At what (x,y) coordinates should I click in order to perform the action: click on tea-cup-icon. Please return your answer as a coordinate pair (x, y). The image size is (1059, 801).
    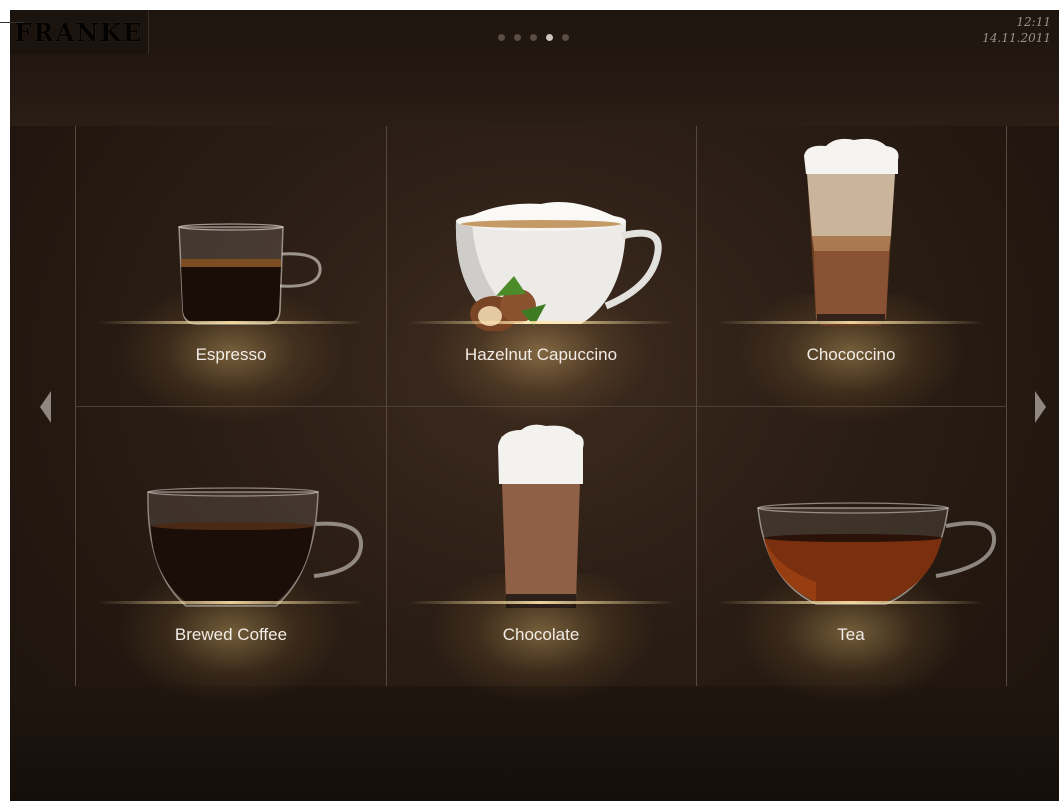
    Looking at the image, I should click on (877, 553).